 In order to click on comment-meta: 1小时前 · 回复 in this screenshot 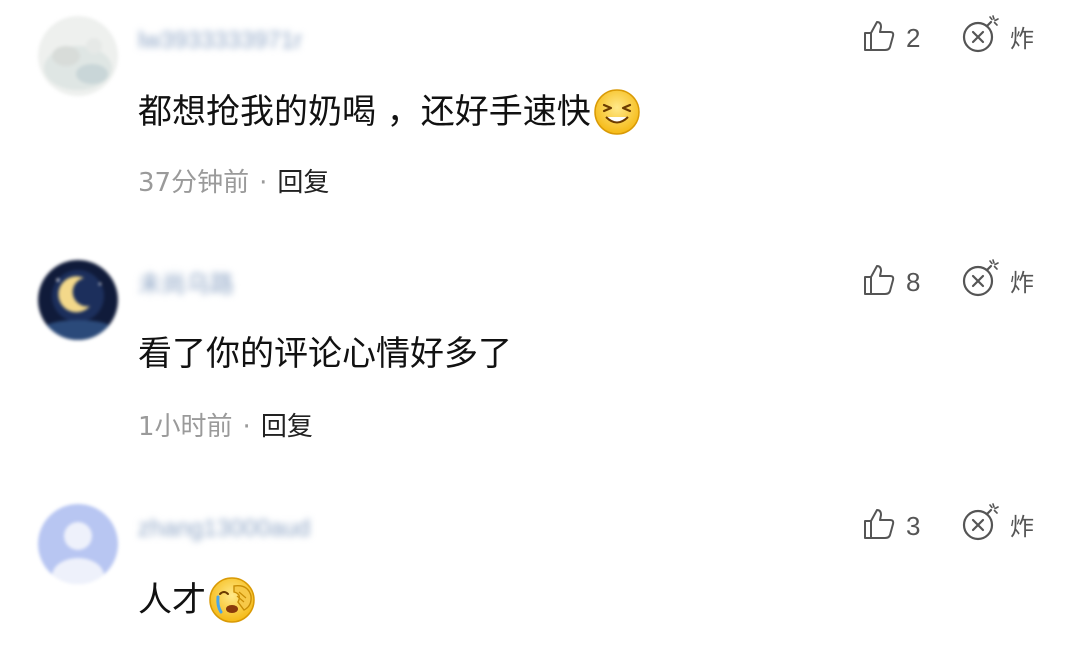, I will do `click(225, 427)`.